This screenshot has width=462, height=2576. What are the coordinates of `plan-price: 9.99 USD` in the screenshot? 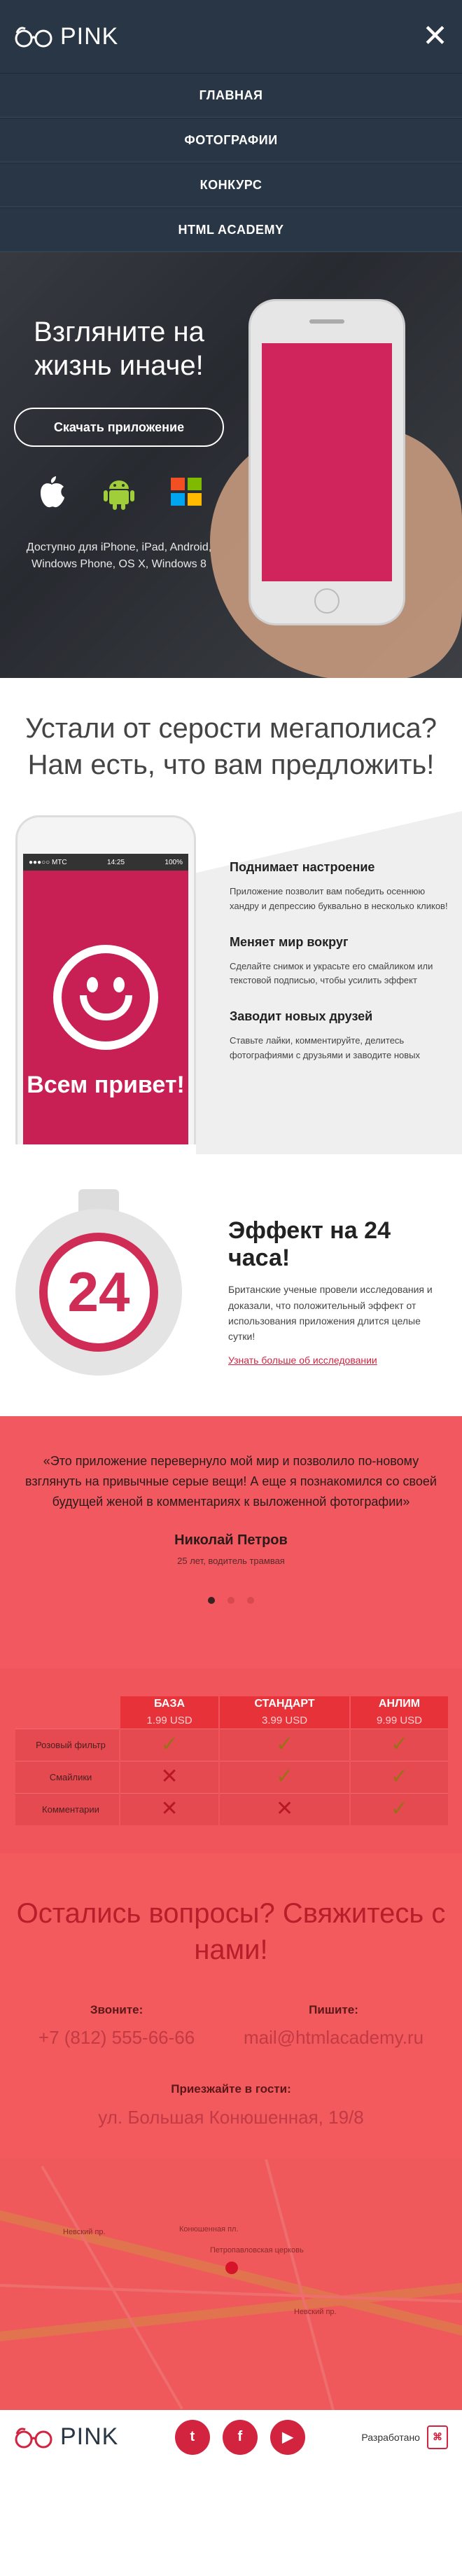 It's located at (399, 1721).